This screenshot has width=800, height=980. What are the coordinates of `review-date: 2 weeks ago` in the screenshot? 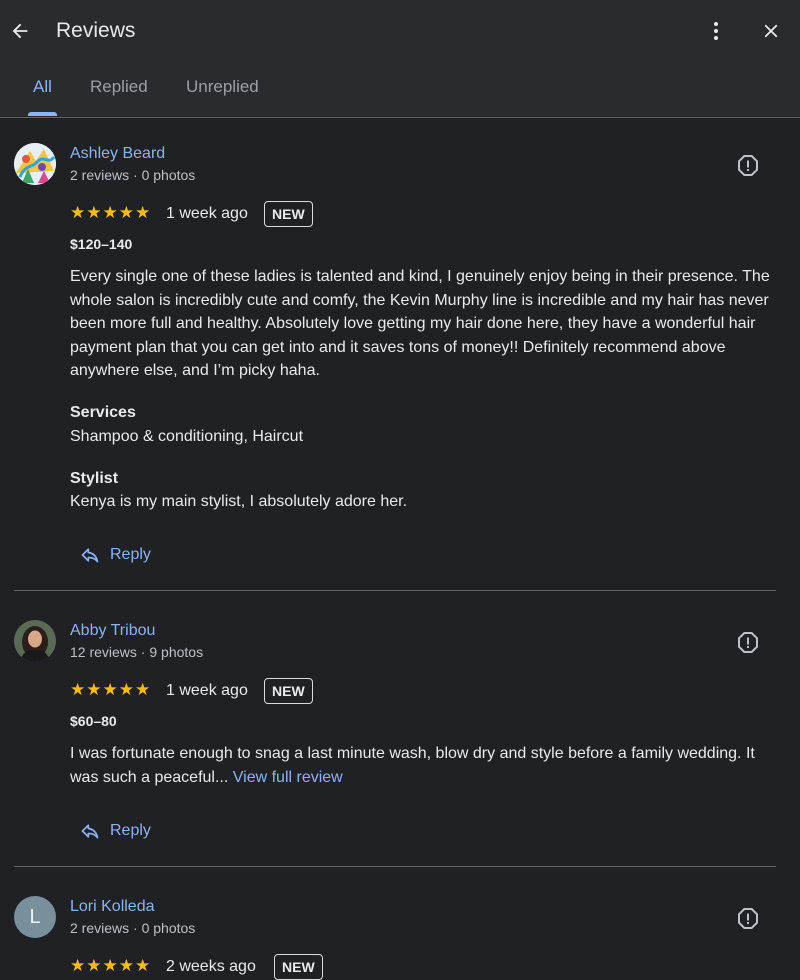 It's located at (211, 966).